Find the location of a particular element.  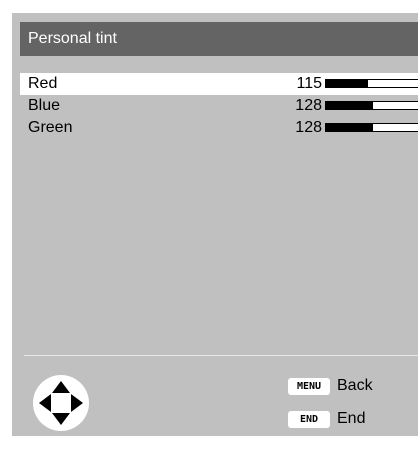

menu-title: Personal tint is located at coordinates (219, 39).